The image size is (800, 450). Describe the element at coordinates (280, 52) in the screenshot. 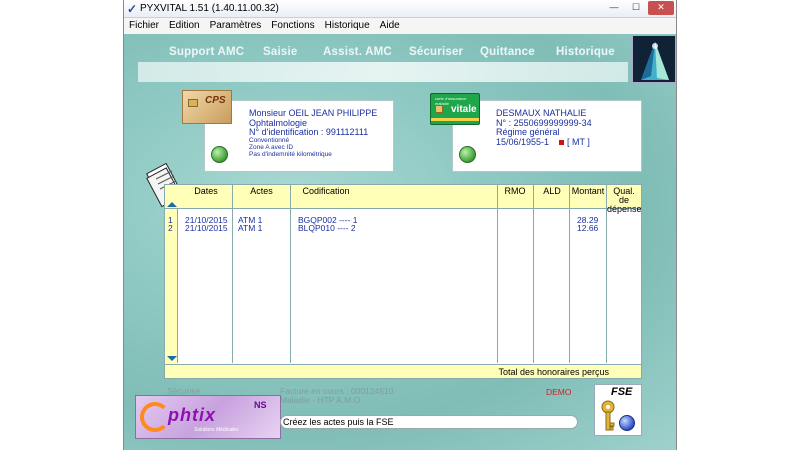

I see `tab-saisie: Saisie` at that location.